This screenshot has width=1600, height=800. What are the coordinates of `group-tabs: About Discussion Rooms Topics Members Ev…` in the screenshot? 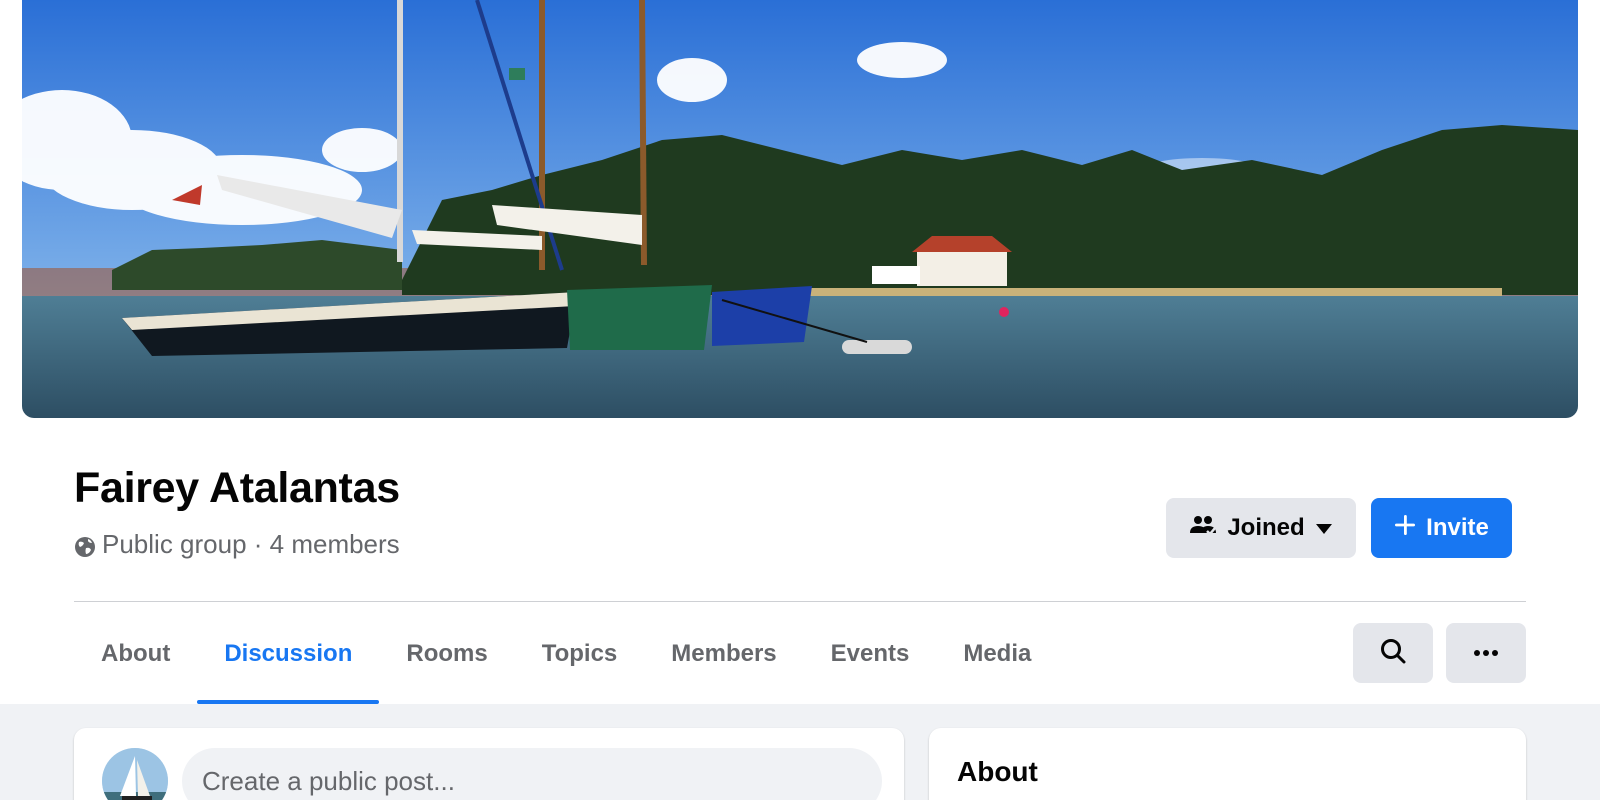 It's located at (566, 662).